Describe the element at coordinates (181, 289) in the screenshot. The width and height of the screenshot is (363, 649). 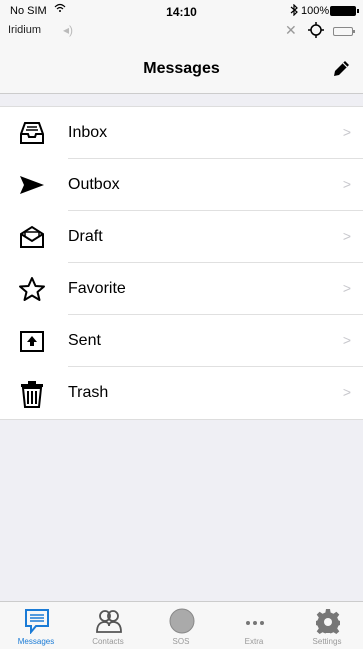
I see `folder-item-favorite: Favorite >` at that location.